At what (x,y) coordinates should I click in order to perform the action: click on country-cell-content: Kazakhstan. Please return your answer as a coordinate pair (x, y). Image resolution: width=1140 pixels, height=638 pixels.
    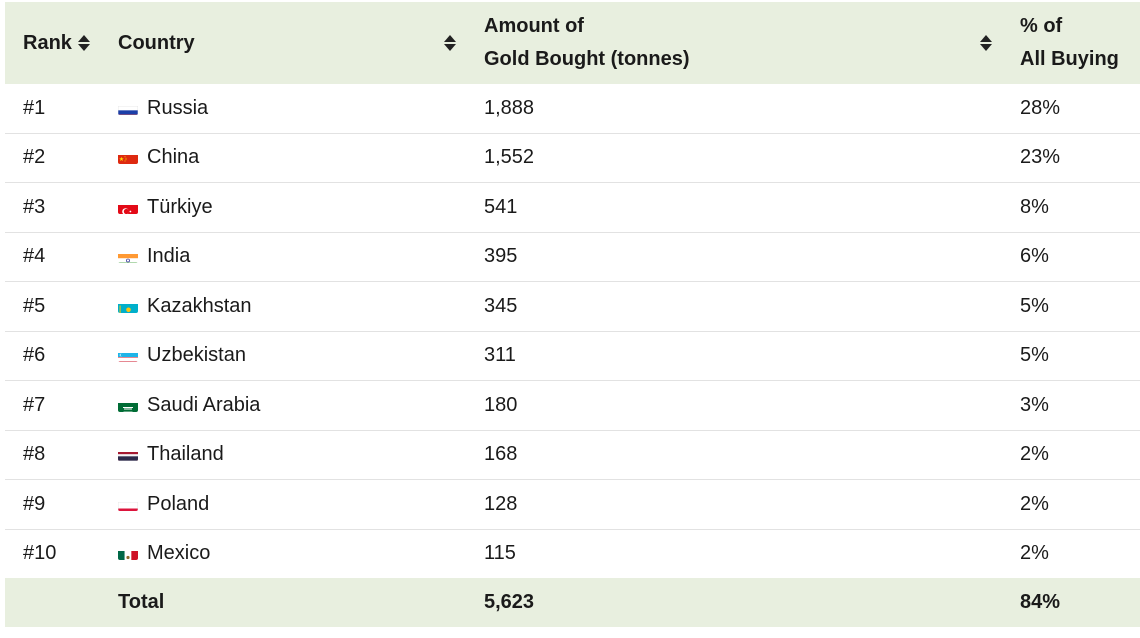
    Looking at the image, I should click on (292, 306).